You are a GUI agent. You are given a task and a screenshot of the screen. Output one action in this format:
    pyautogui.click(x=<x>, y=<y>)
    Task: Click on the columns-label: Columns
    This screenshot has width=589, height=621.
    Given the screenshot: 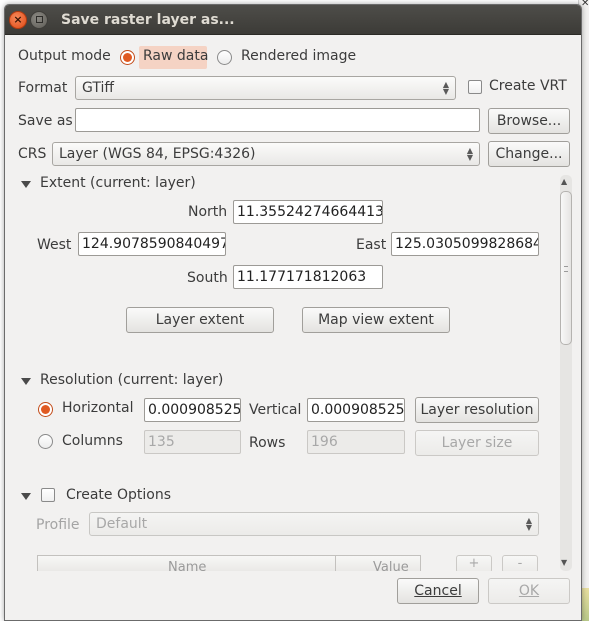 What is the action you would take?
    pyautogui.click(x=92, y=441)
    